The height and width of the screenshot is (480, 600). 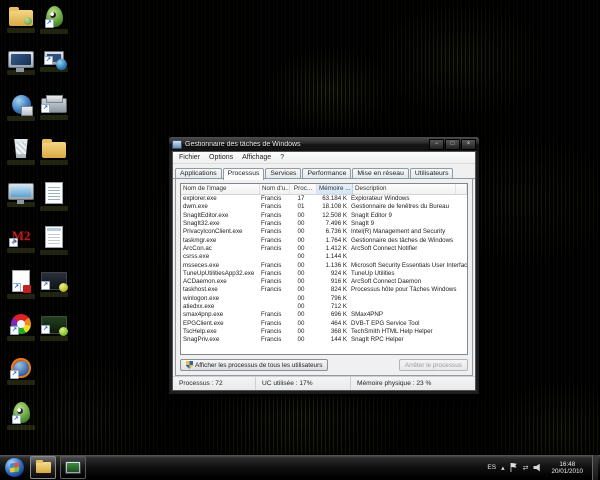 I want to click on cell-description: SnagIt 9, so click(x=363, y=224).